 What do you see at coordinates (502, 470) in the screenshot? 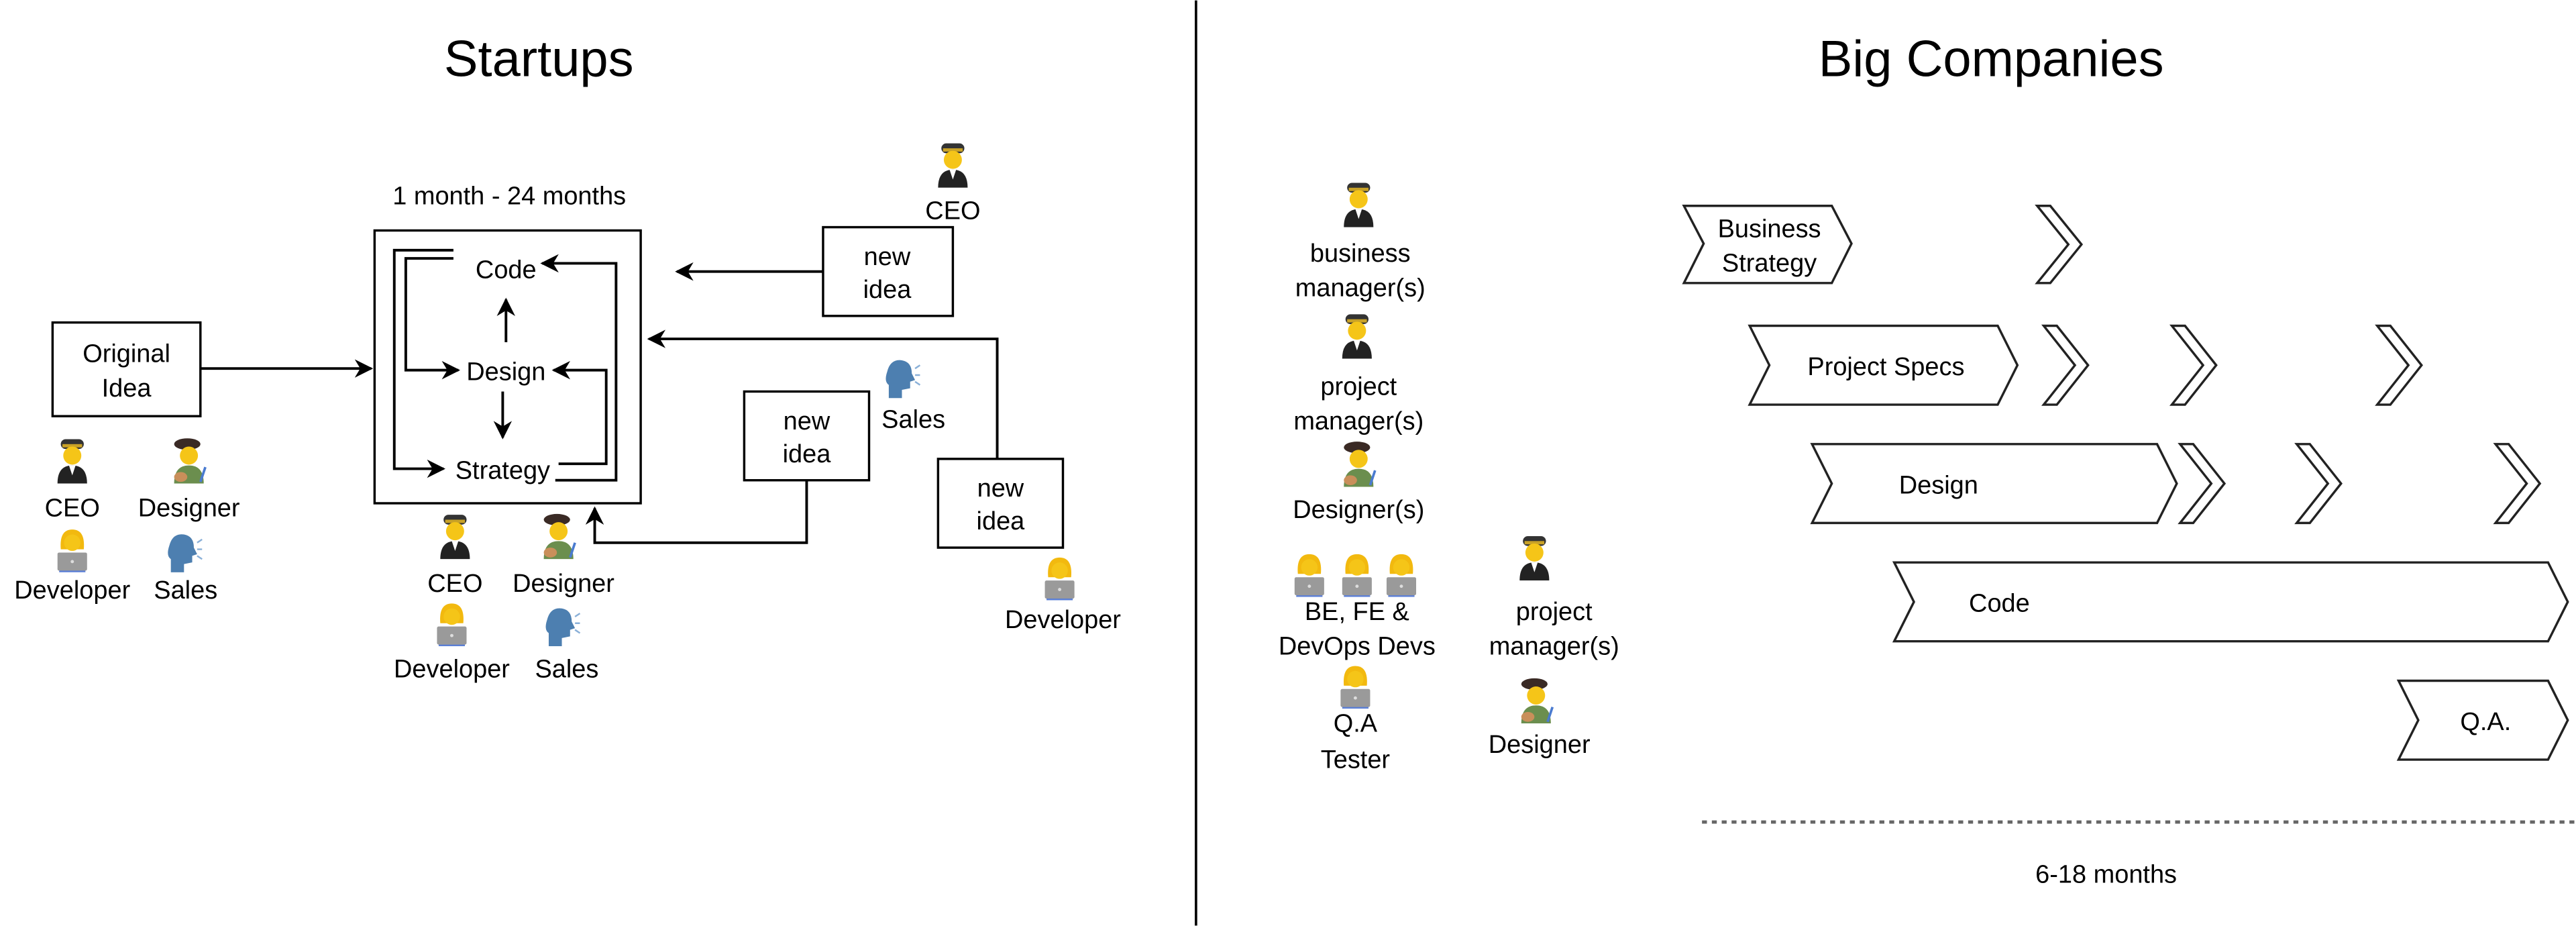
I see `cycle-strategy: Strategy` at bounding box center [502, 470].